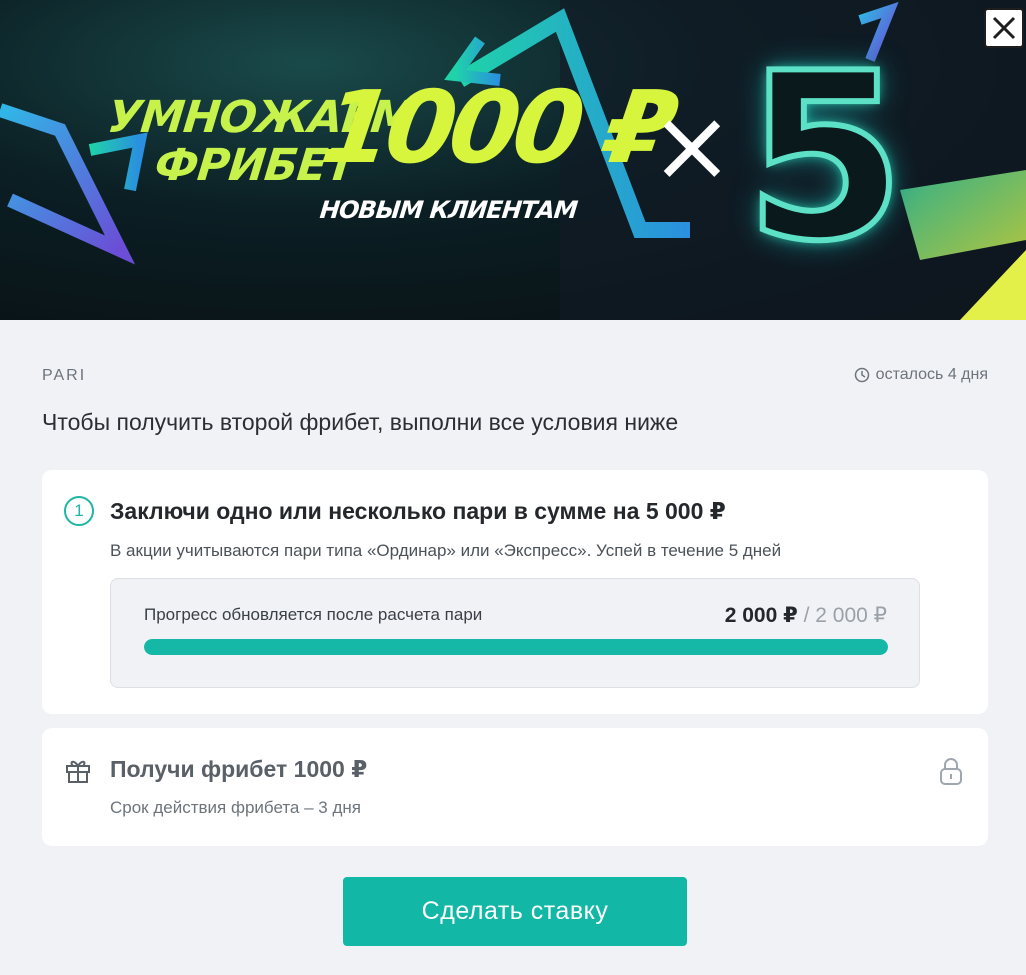  Describe the element at coordinates (64, 375) in the screenshot. I see `brand-label: PARI` at that location.